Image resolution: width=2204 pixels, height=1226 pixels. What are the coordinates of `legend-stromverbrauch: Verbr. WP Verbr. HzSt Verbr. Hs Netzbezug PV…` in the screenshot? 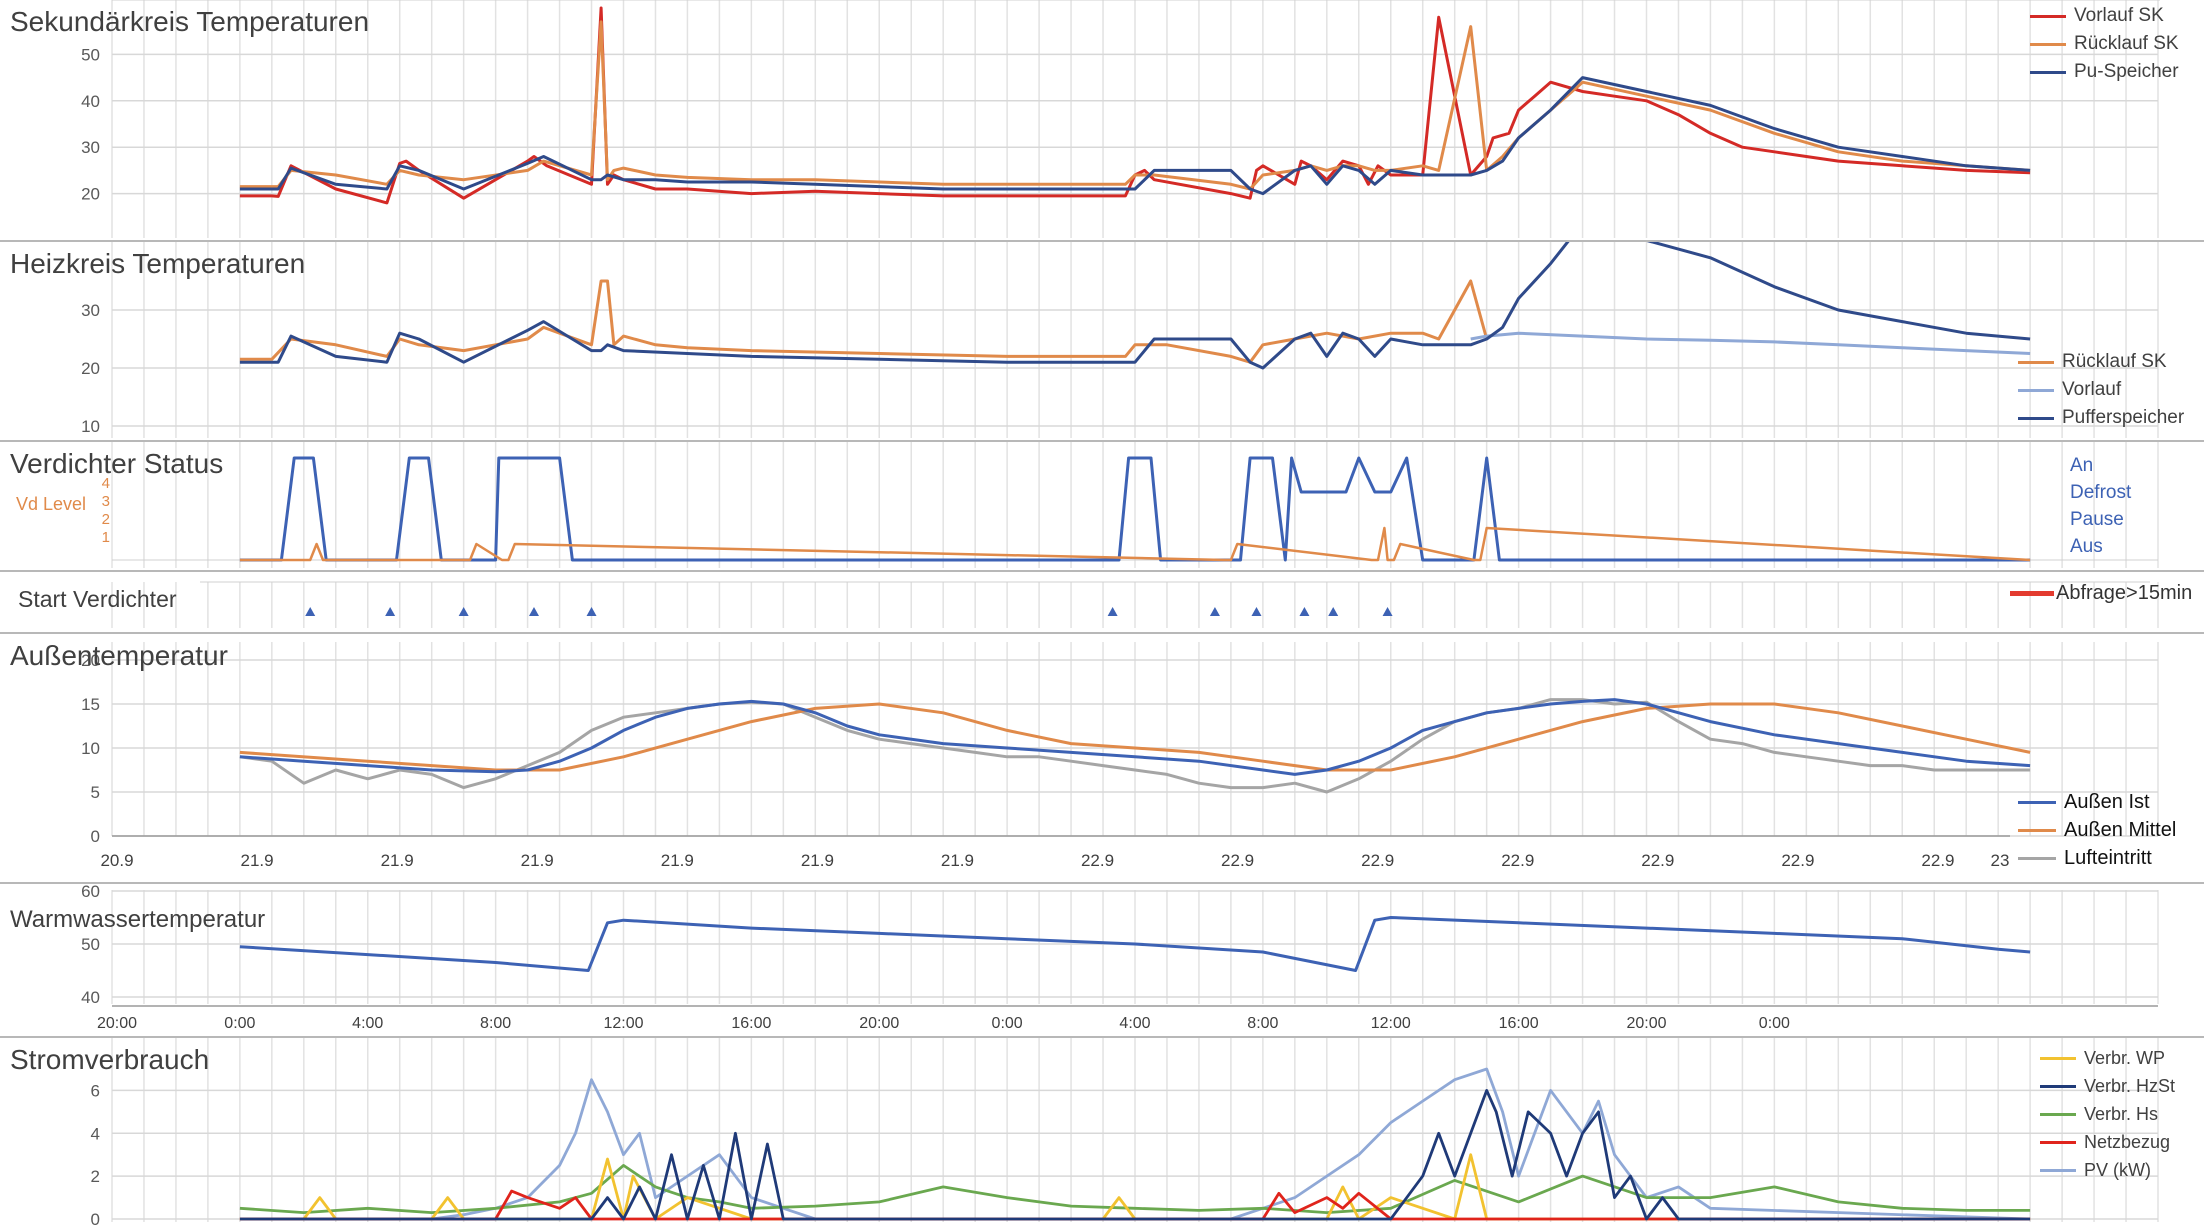 It's located at (2107, 1114).